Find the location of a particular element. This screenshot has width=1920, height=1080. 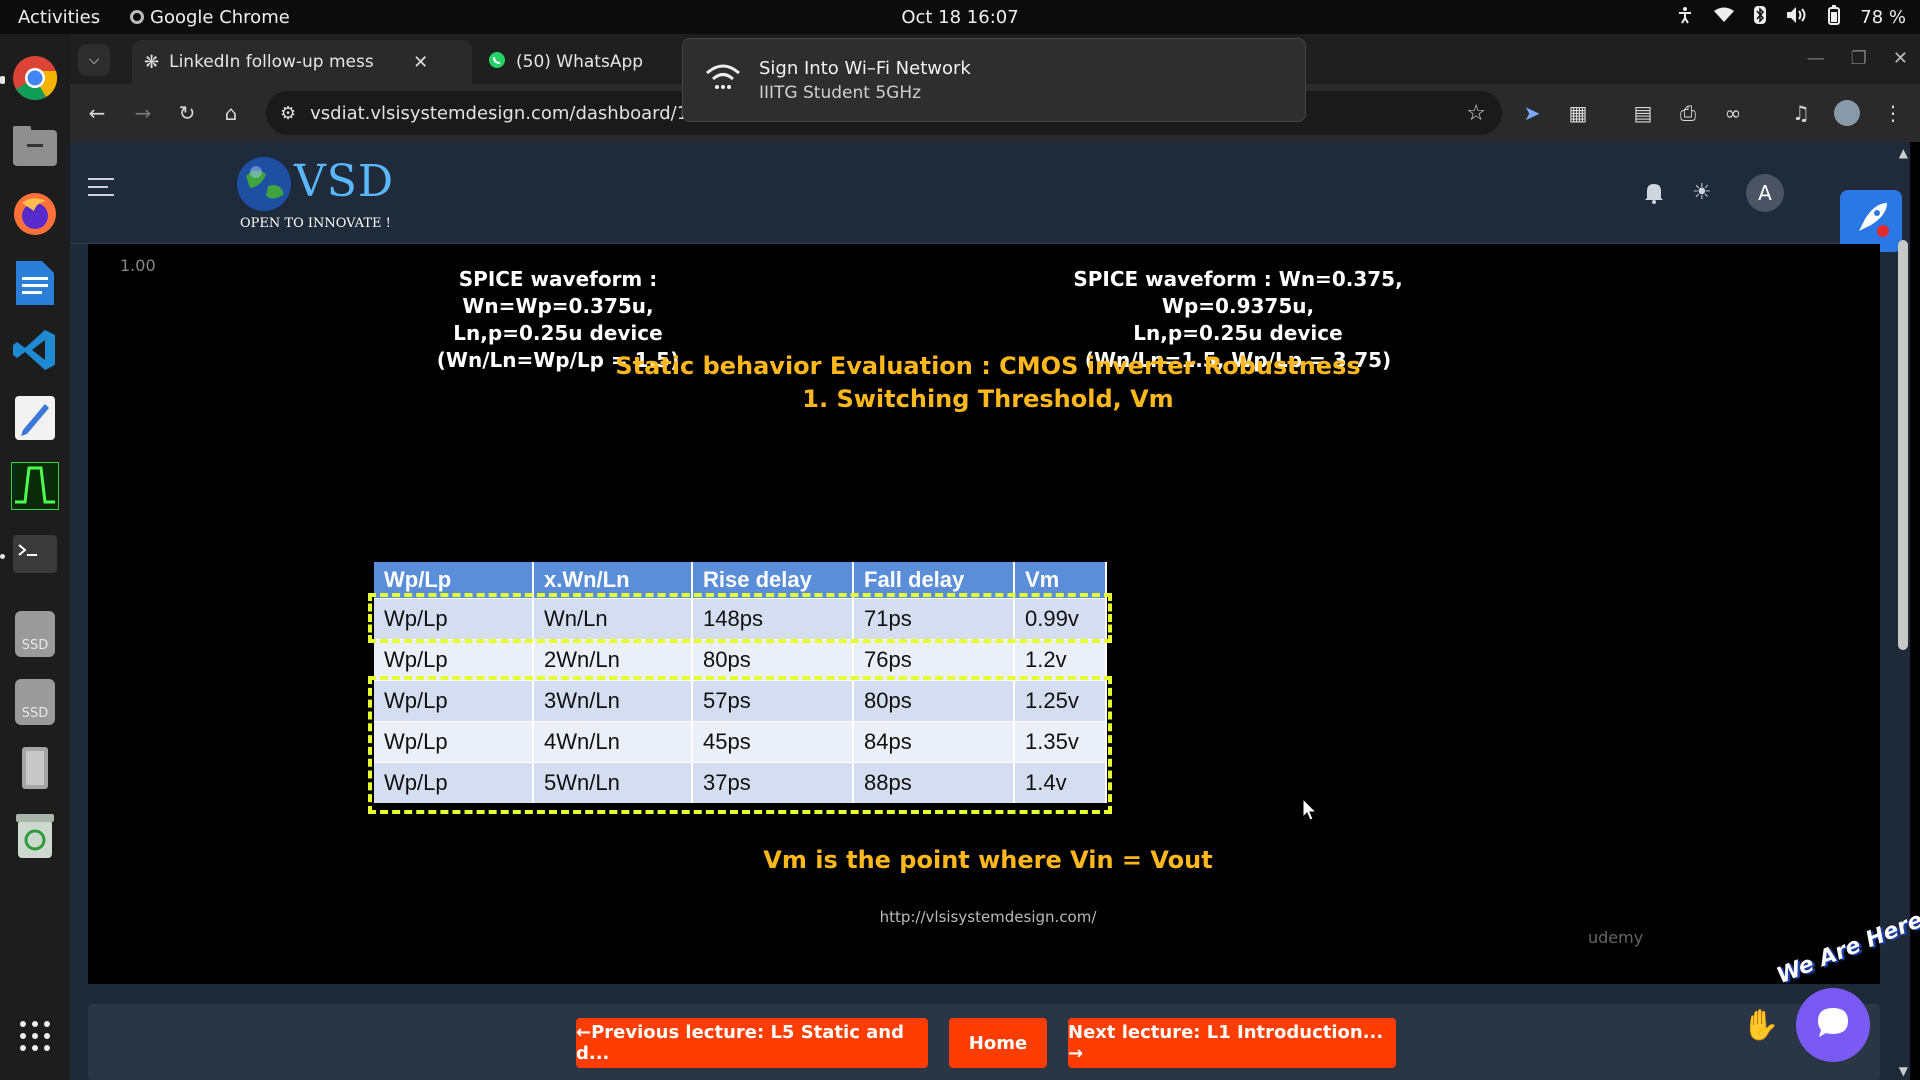

chatgpt-icon: ❋ is located at coordinates (152, 62).